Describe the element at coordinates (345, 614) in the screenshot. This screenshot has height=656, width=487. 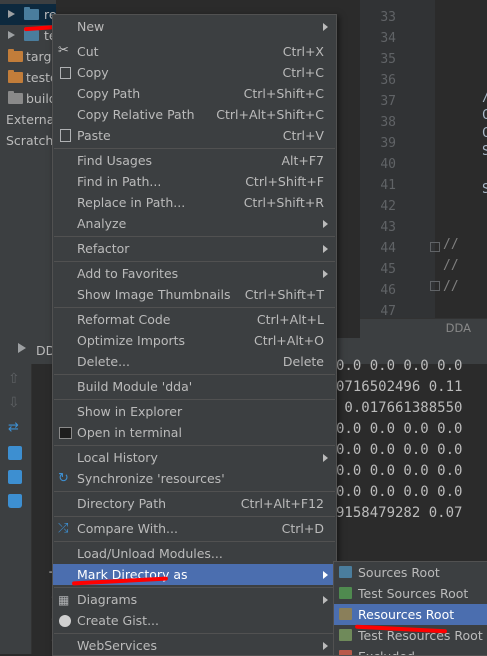
I see `resources-root-folder-icon` at that location.